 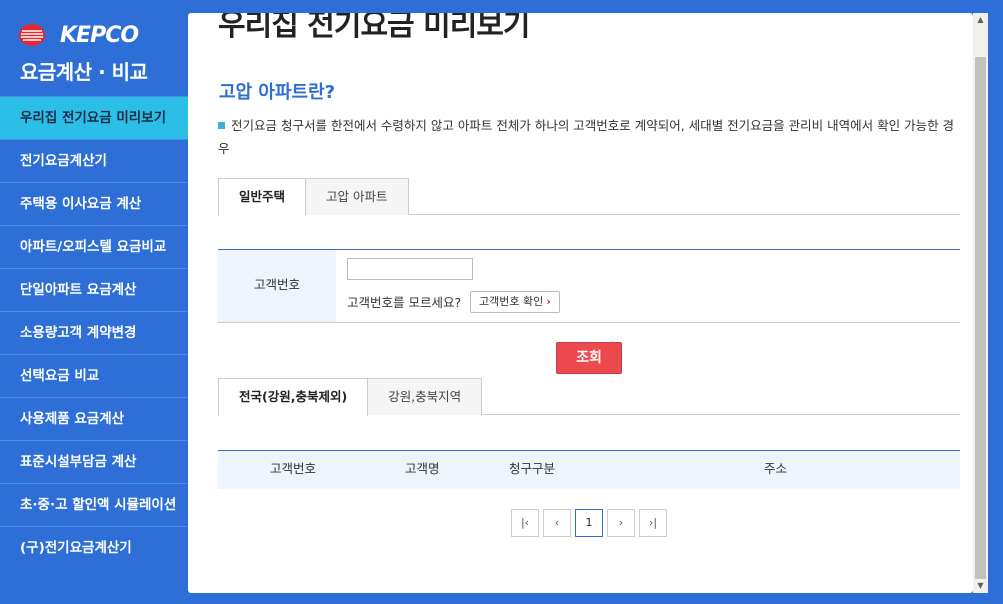 I want to click on scroll-up-icon: ▲, so click(x=980, y=20).